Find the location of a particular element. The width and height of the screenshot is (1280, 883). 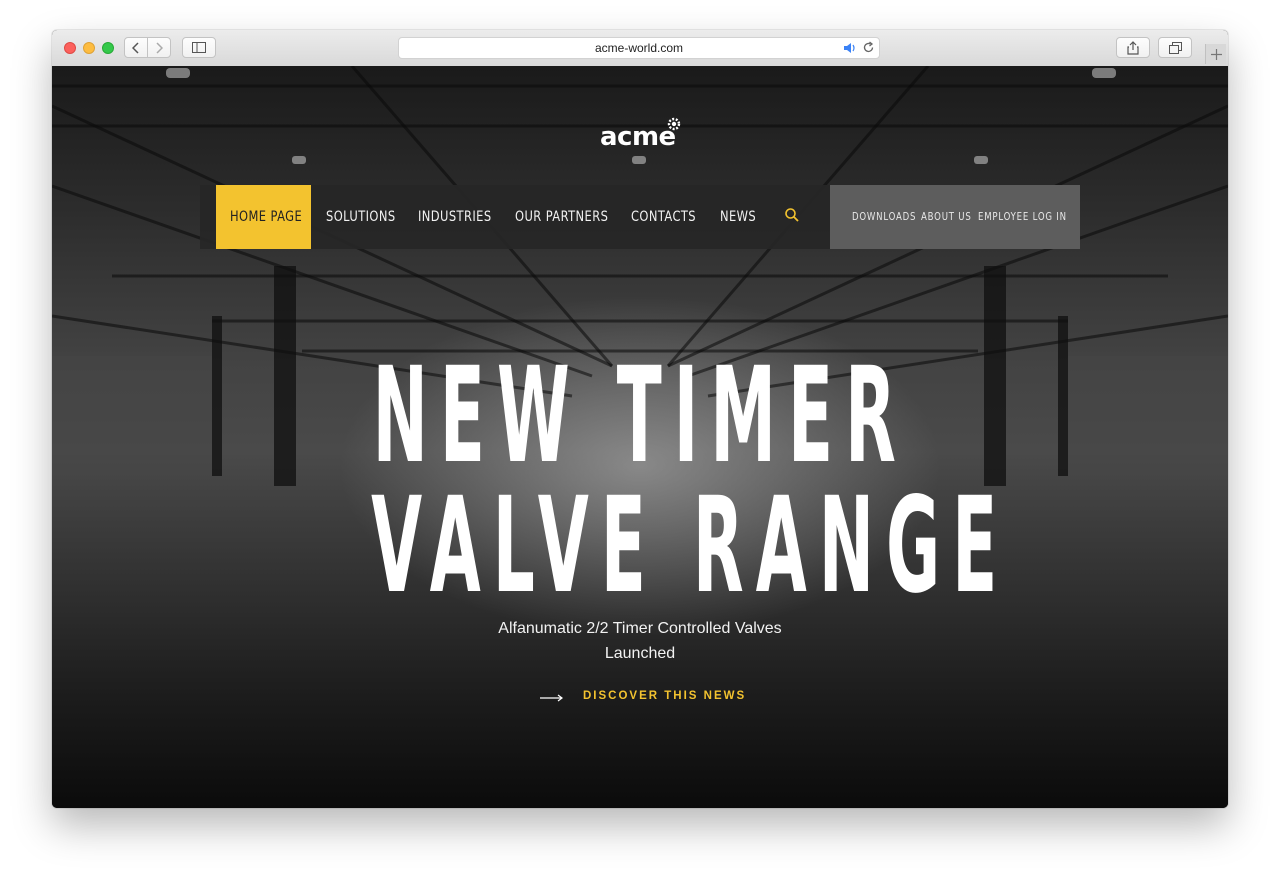

acme-logo: acme is located at coordinates (638, 137).